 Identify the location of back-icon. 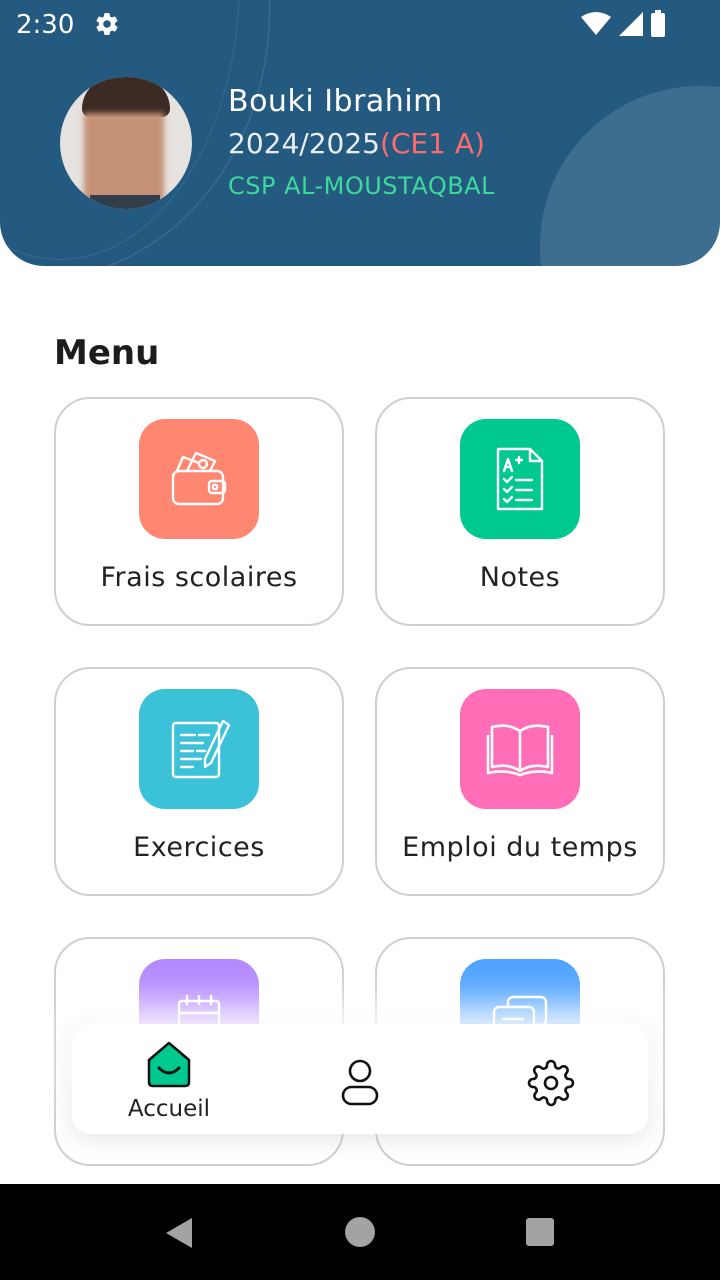
(179, 1235).